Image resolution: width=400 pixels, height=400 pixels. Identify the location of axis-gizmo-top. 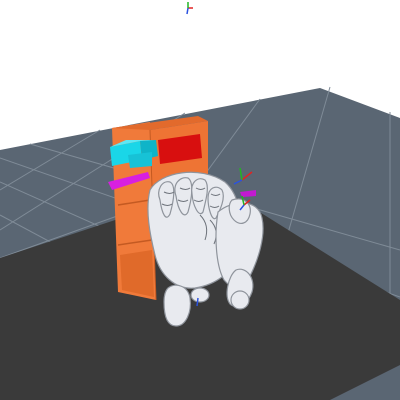
(189, 8).